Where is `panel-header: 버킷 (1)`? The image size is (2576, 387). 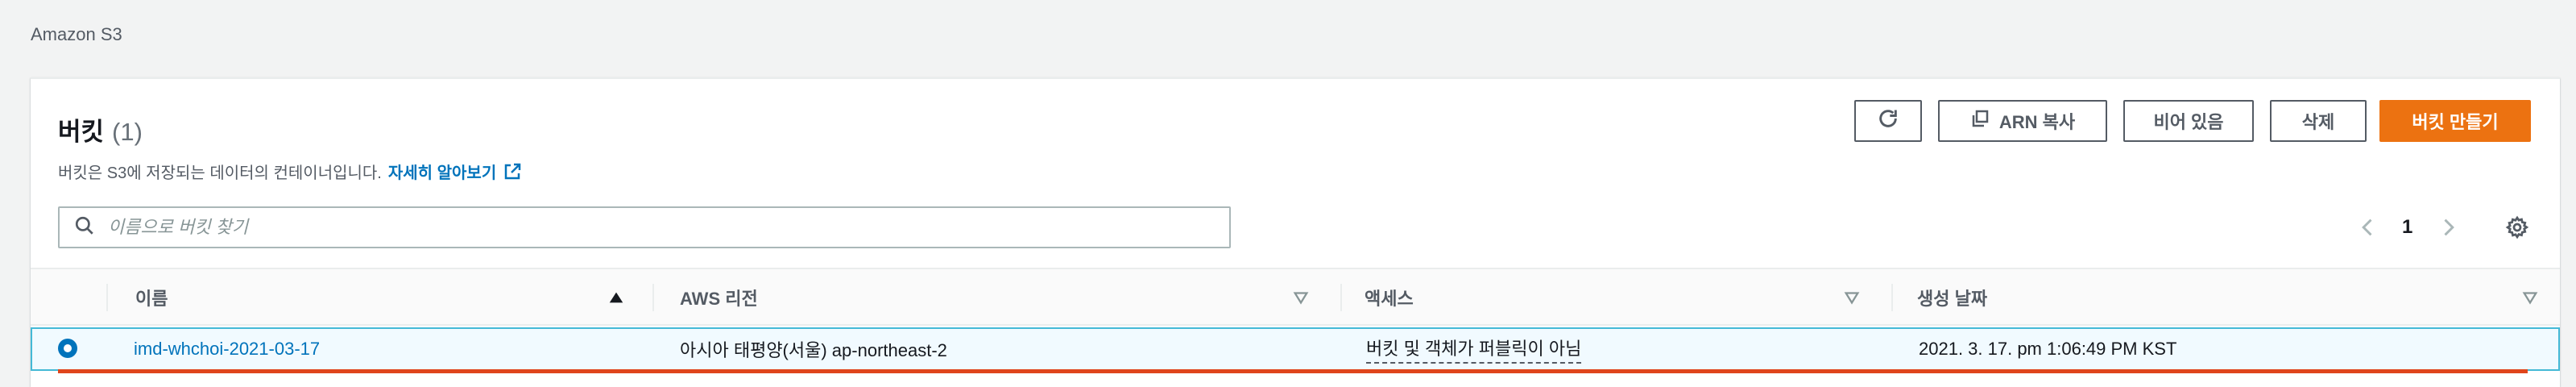
panel-header: 버킷 (1) is located at coordinates (100, 129).